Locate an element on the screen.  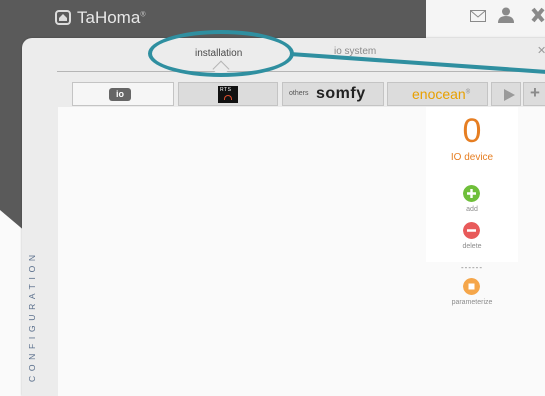
mail-icon is located at coordinates (478, 16).